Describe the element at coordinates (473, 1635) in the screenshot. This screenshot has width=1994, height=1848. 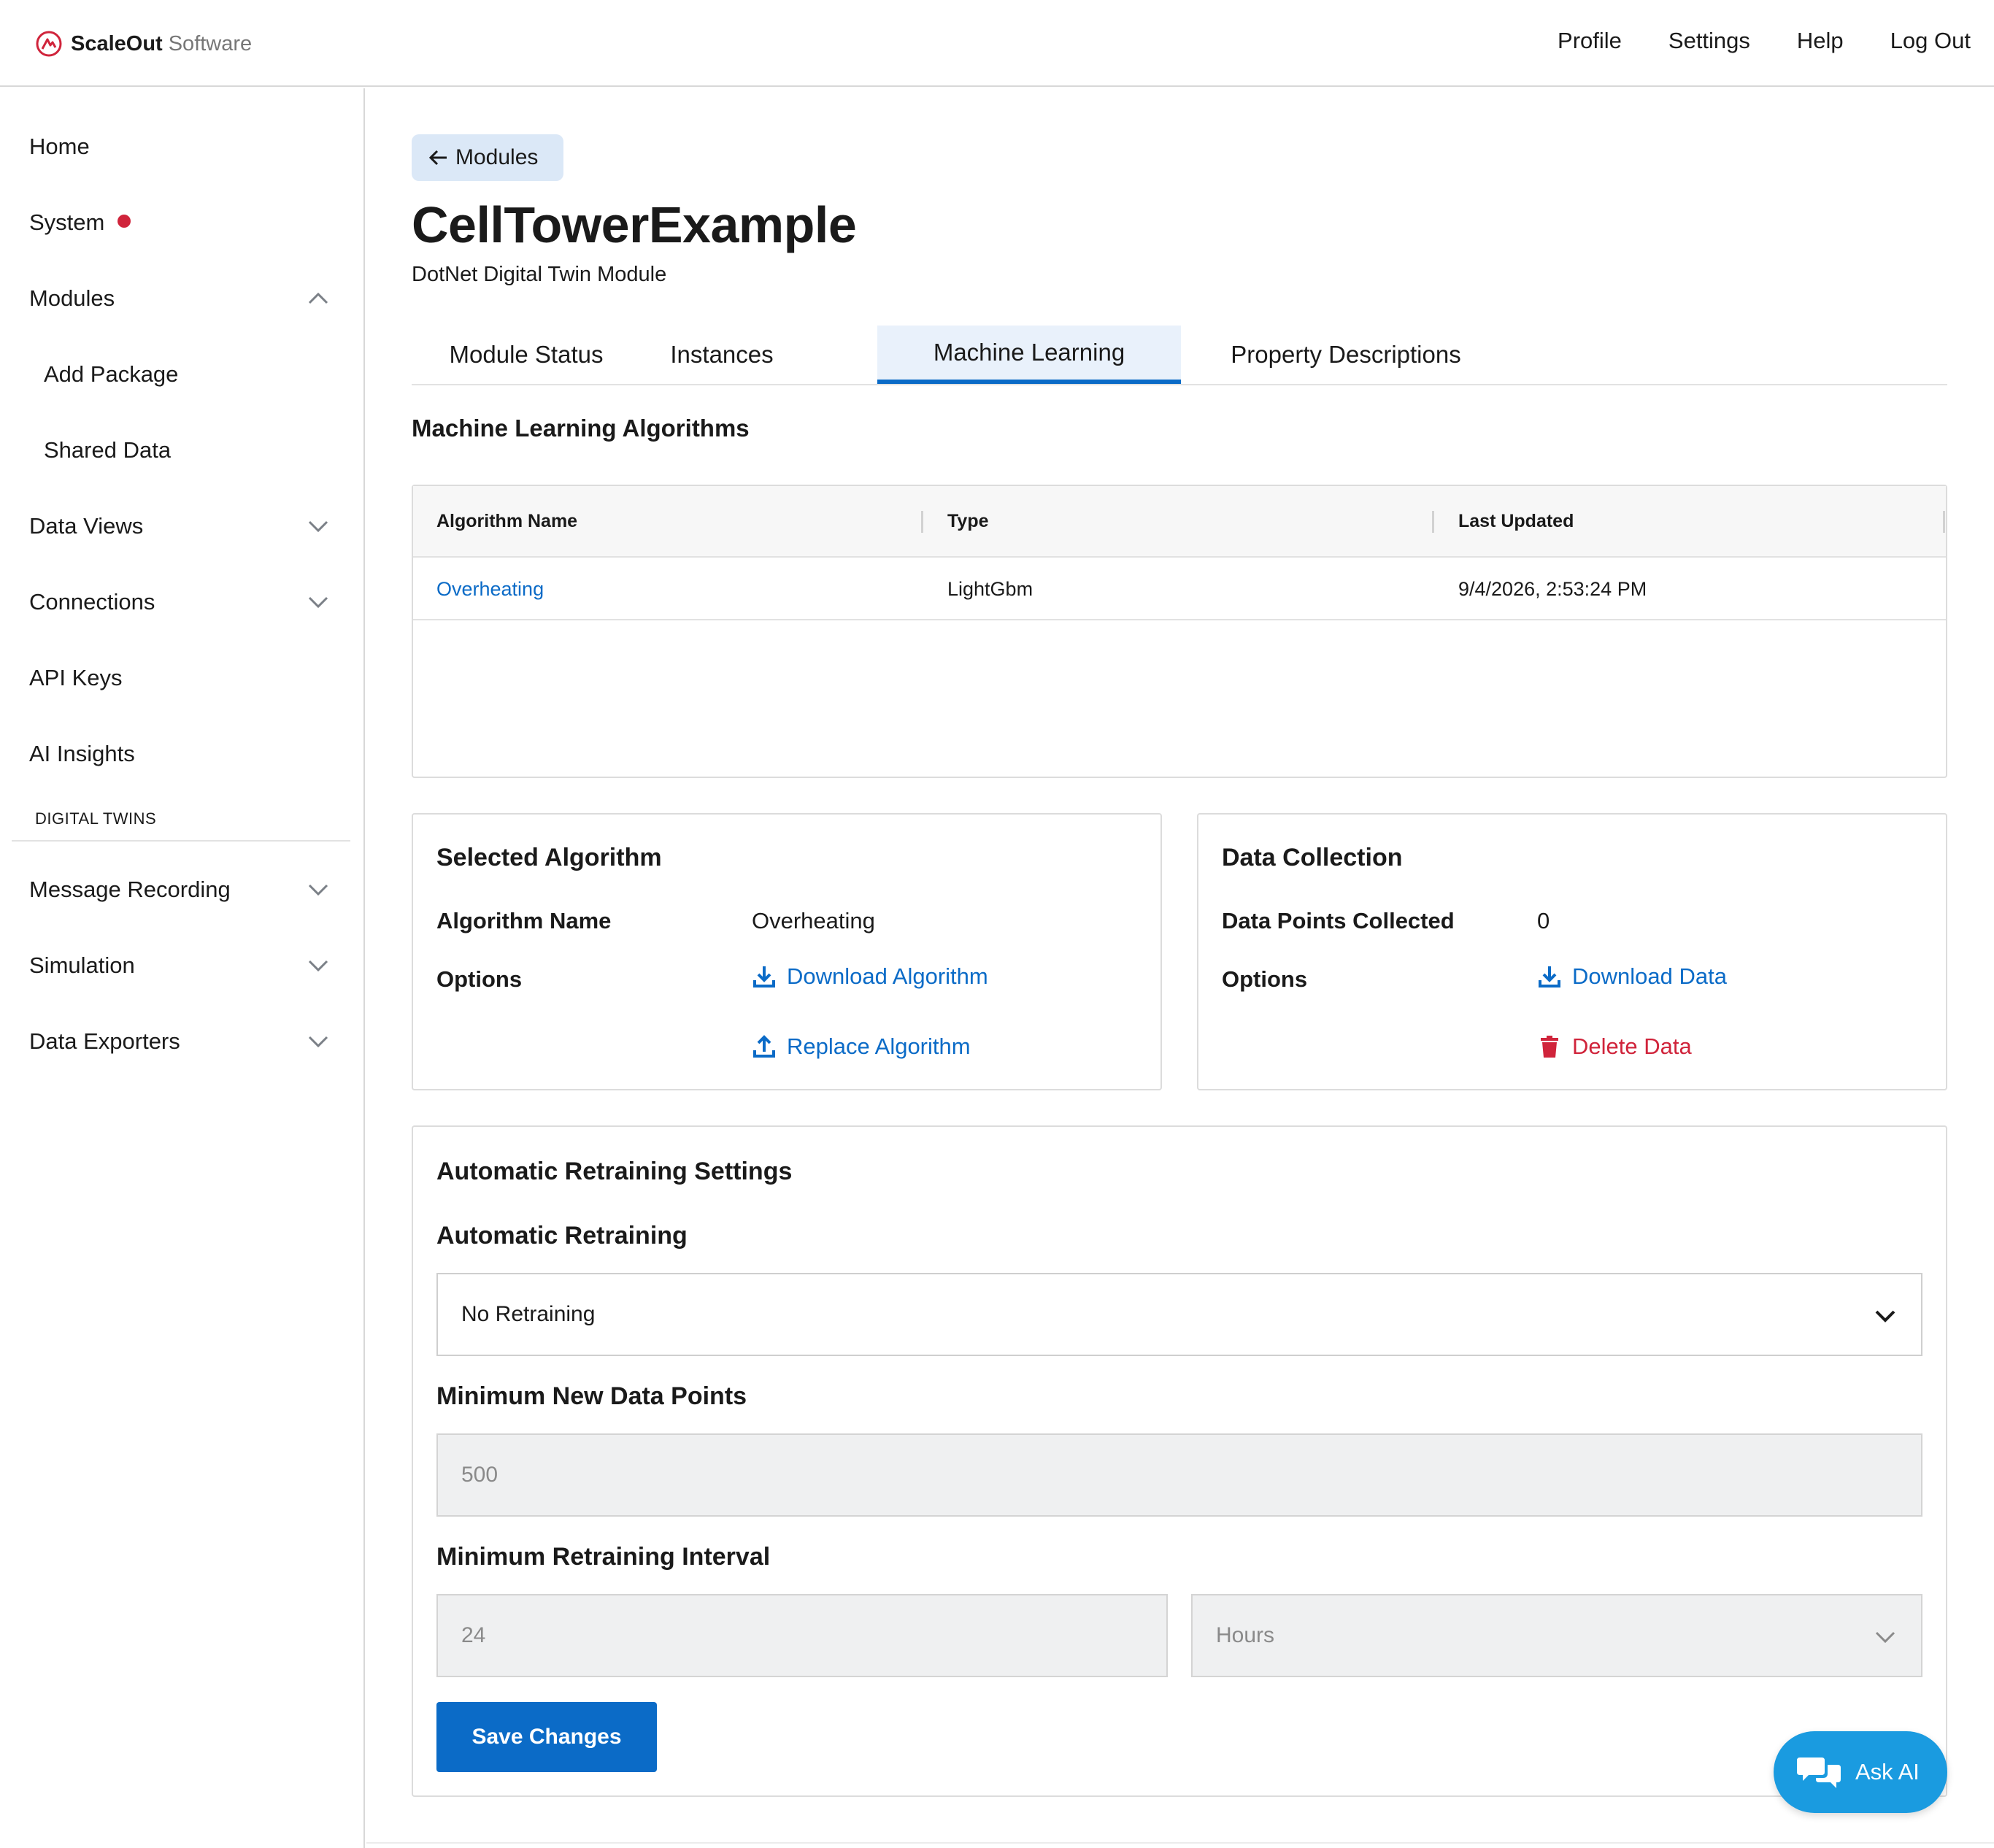
I see `input-value: 24` at that location.